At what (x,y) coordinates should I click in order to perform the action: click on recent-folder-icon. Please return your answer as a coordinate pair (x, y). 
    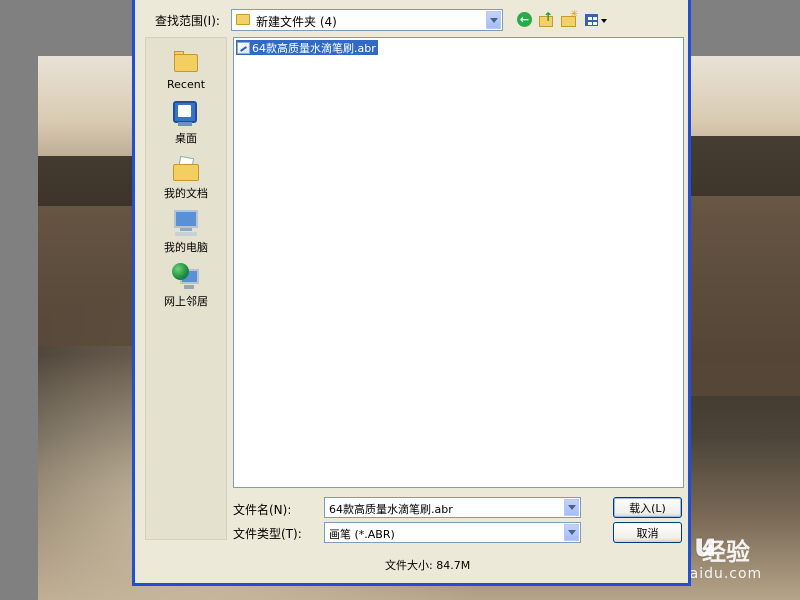
    Looking at the image, I should click on (186, 62).